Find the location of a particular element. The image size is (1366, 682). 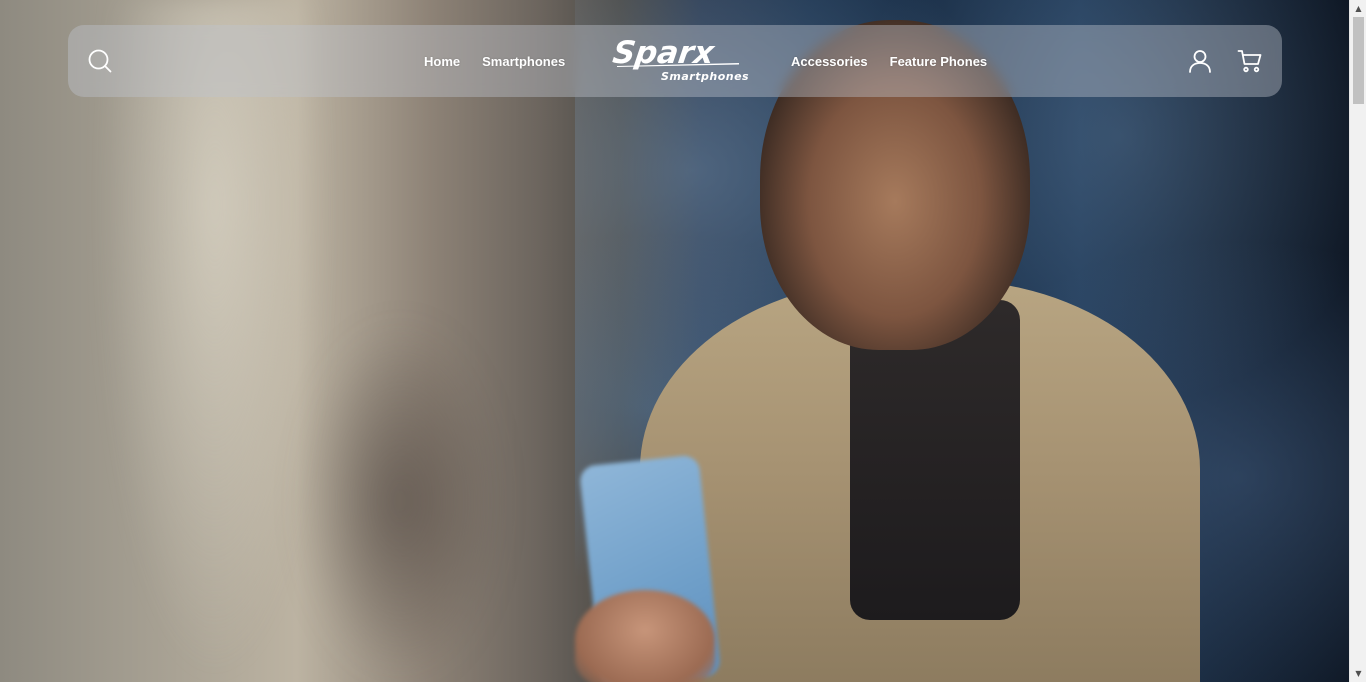

nav-link-smartphones: Smartphones is located at coordinates (523, 61).